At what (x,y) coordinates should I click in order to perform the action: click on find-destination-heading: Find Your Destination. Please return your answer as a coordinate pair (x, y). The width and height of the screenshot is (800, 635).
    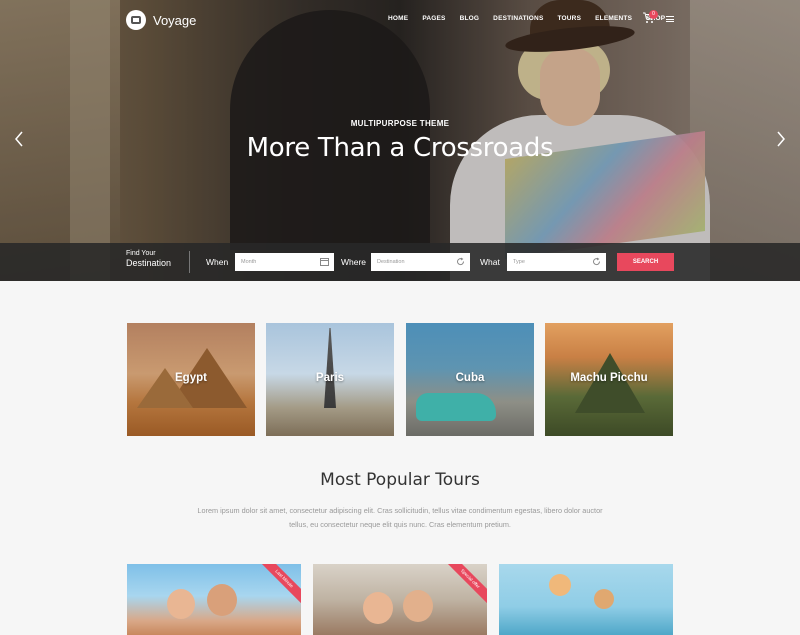
    Looking at the image, I should click on (148, 259).